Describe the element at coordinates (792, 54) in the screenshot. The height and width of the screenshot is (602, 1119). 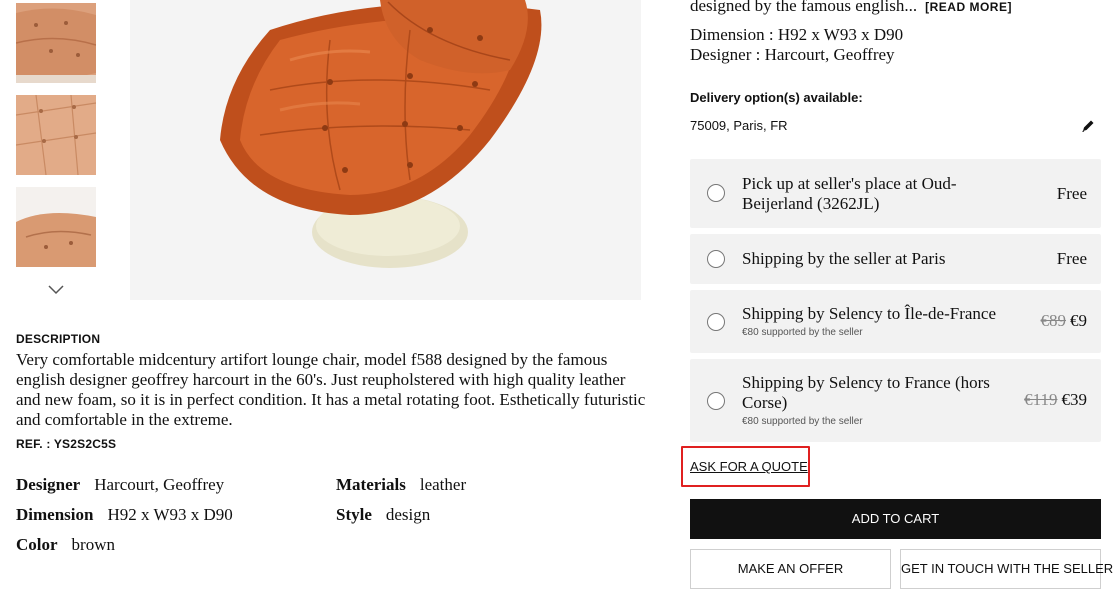
I see `summary-designer: Designer : Harcourt, Geoffrey` at that location.